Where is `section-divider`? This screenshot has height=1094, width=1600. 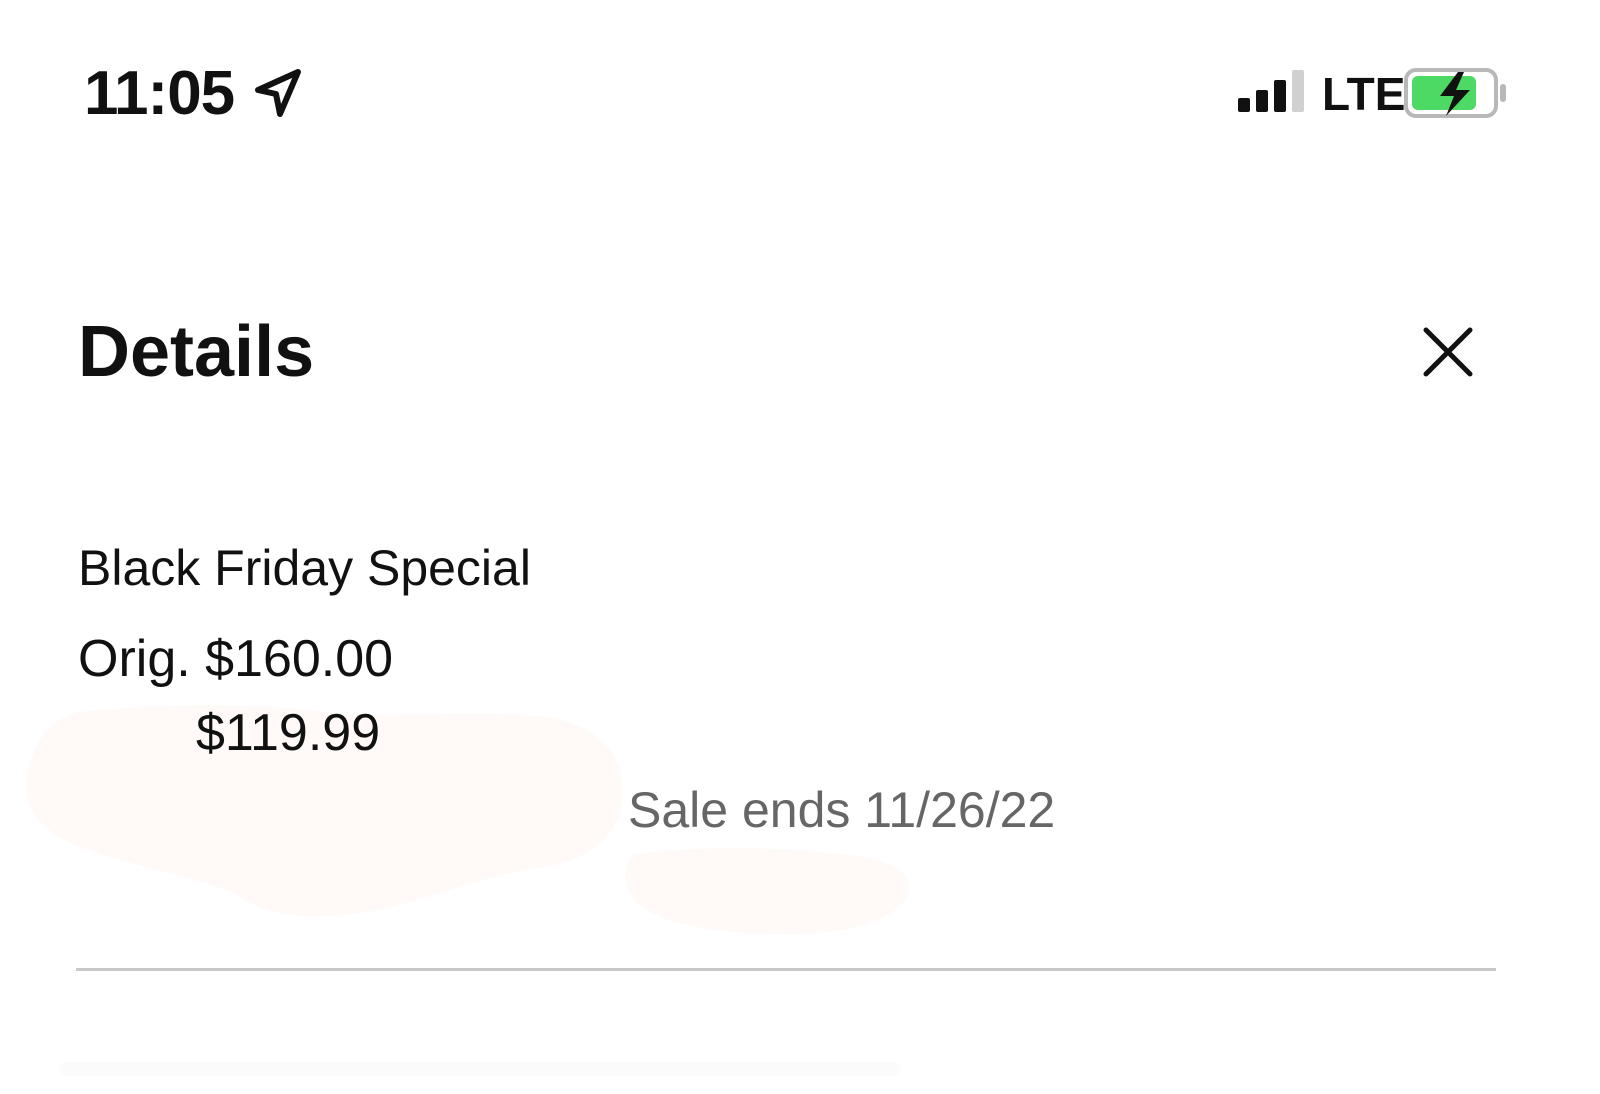
section-divider is located at coordinates (786, 969).